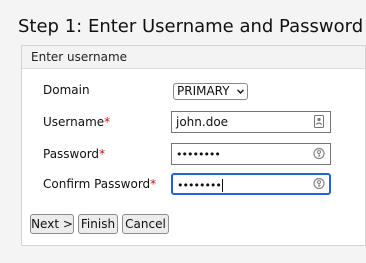  What do you see at coordinates (199, 185) in the screenshot?
I see `confirm-password-value: ••••••••` at bounding box center [199, 185].